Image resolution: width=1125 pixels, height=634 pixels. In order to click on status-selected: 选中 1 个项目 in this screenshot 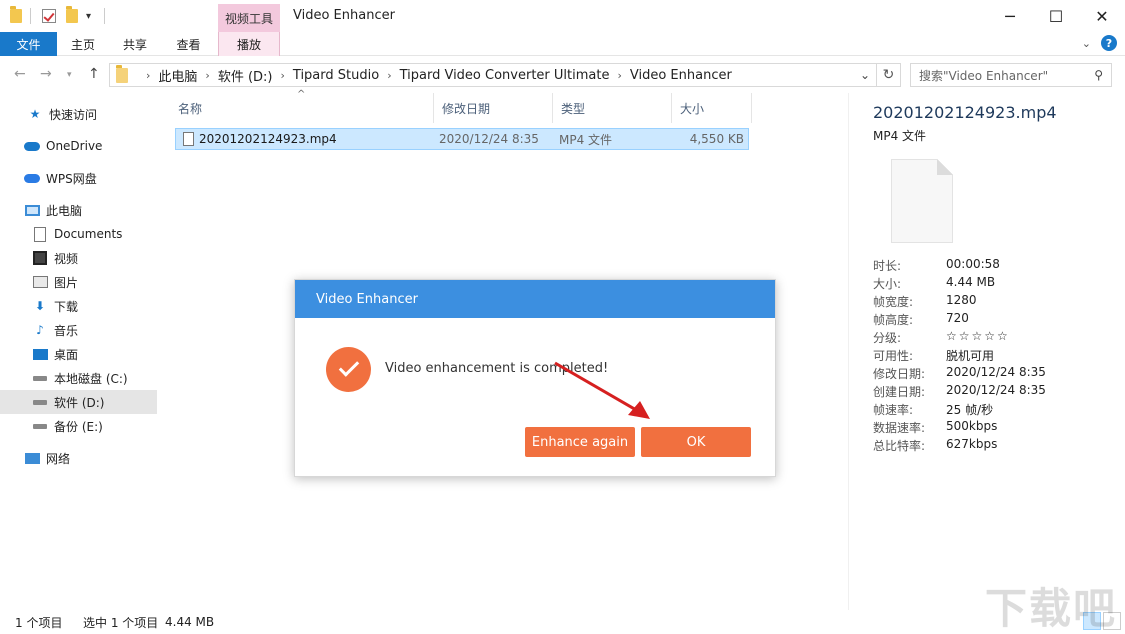, I will do `click(121, 622)`.